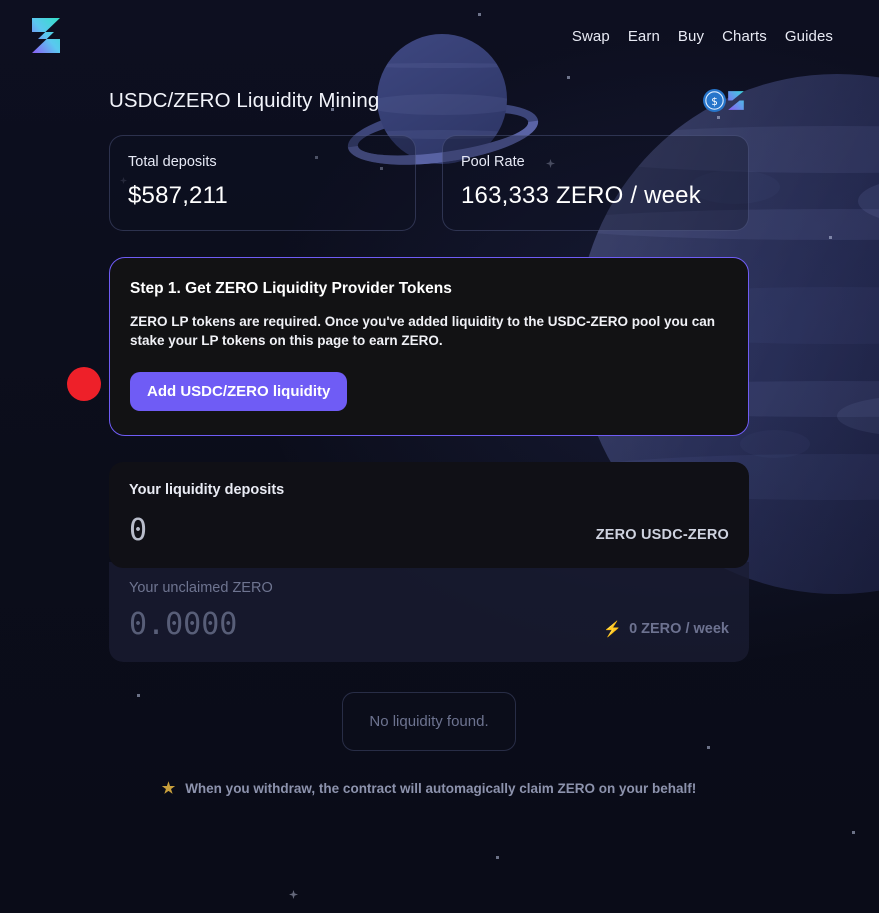 The image size is (879, 913). Describe the element at coordinates (201, 588) in the screenshot. I see `unclaimed-zero-title: Your unclaimed ZERO` at that location.